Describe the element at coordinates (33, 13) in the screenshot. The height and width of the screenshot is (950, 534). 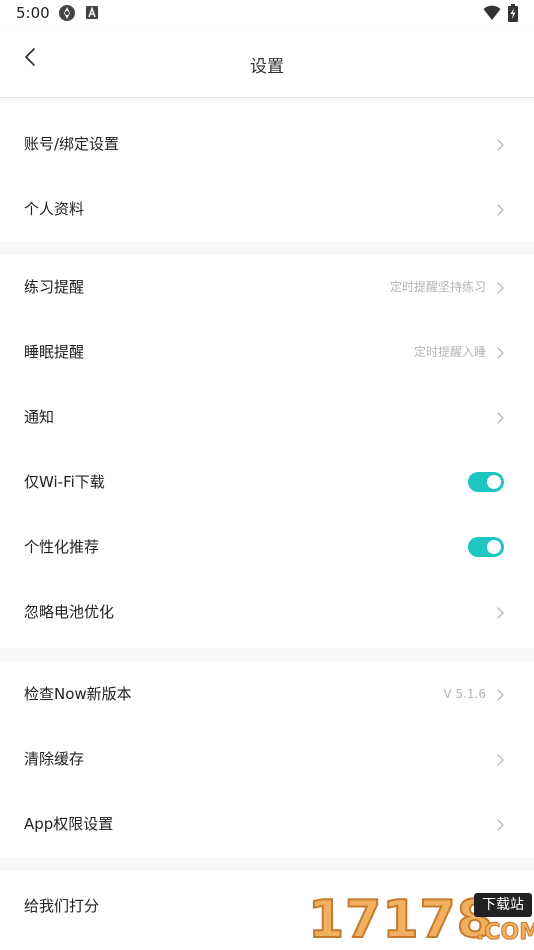
I see `status-time: 5:00` at that location.